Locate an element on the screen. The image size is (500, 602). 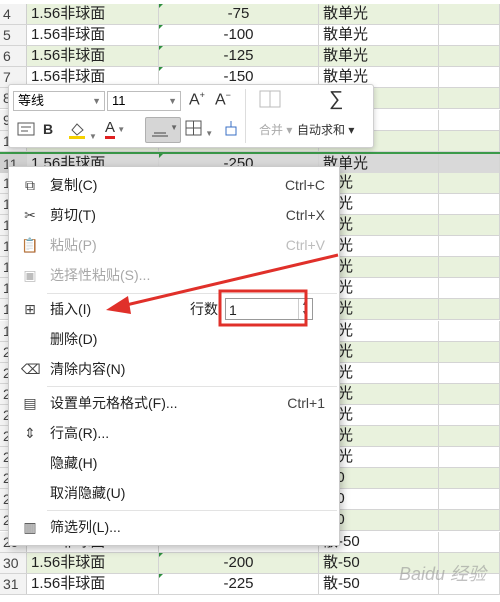
watermark: Baidu 经验 is located at coordinates (442, 574).